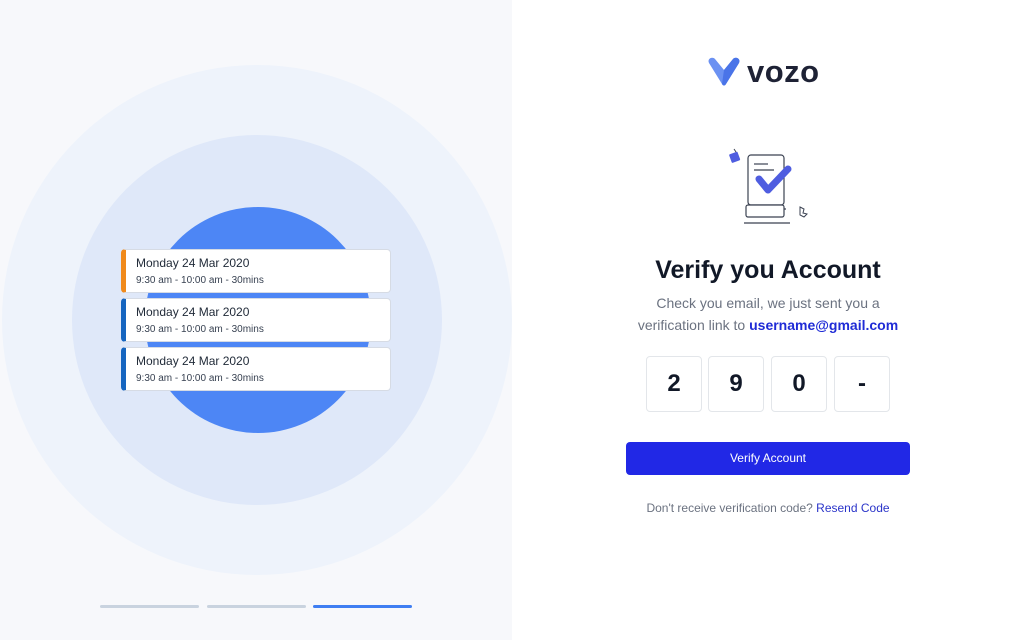 The image size is (1024, 640). Describe the element at coordinates (674, 384) in the screenshot. I see `code-digit-1: 2` at that location.